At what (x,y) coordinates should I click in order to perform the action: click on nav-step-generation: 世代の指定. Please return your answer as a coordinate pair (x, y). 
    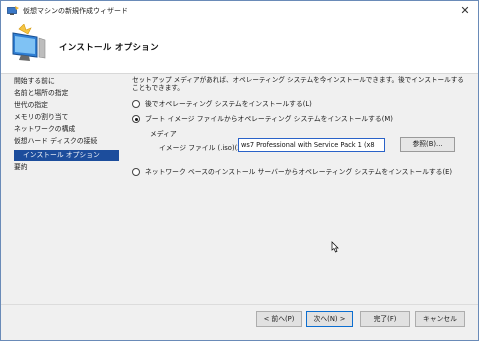
    Looking at the image, I should click on (31, 105).